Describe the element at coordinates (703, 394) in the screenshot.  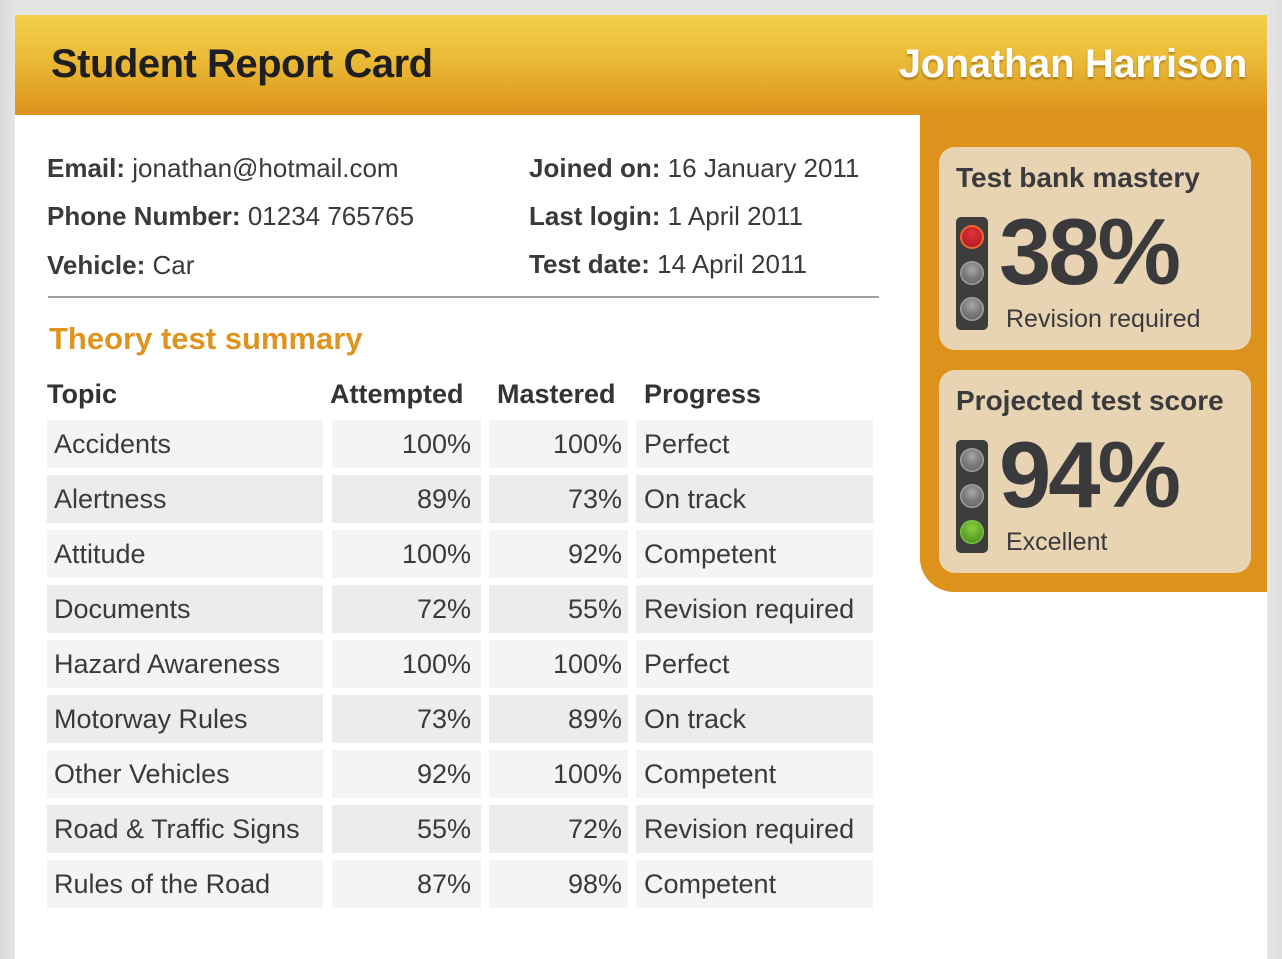
I see `column-header-progress: Progress` at that location.